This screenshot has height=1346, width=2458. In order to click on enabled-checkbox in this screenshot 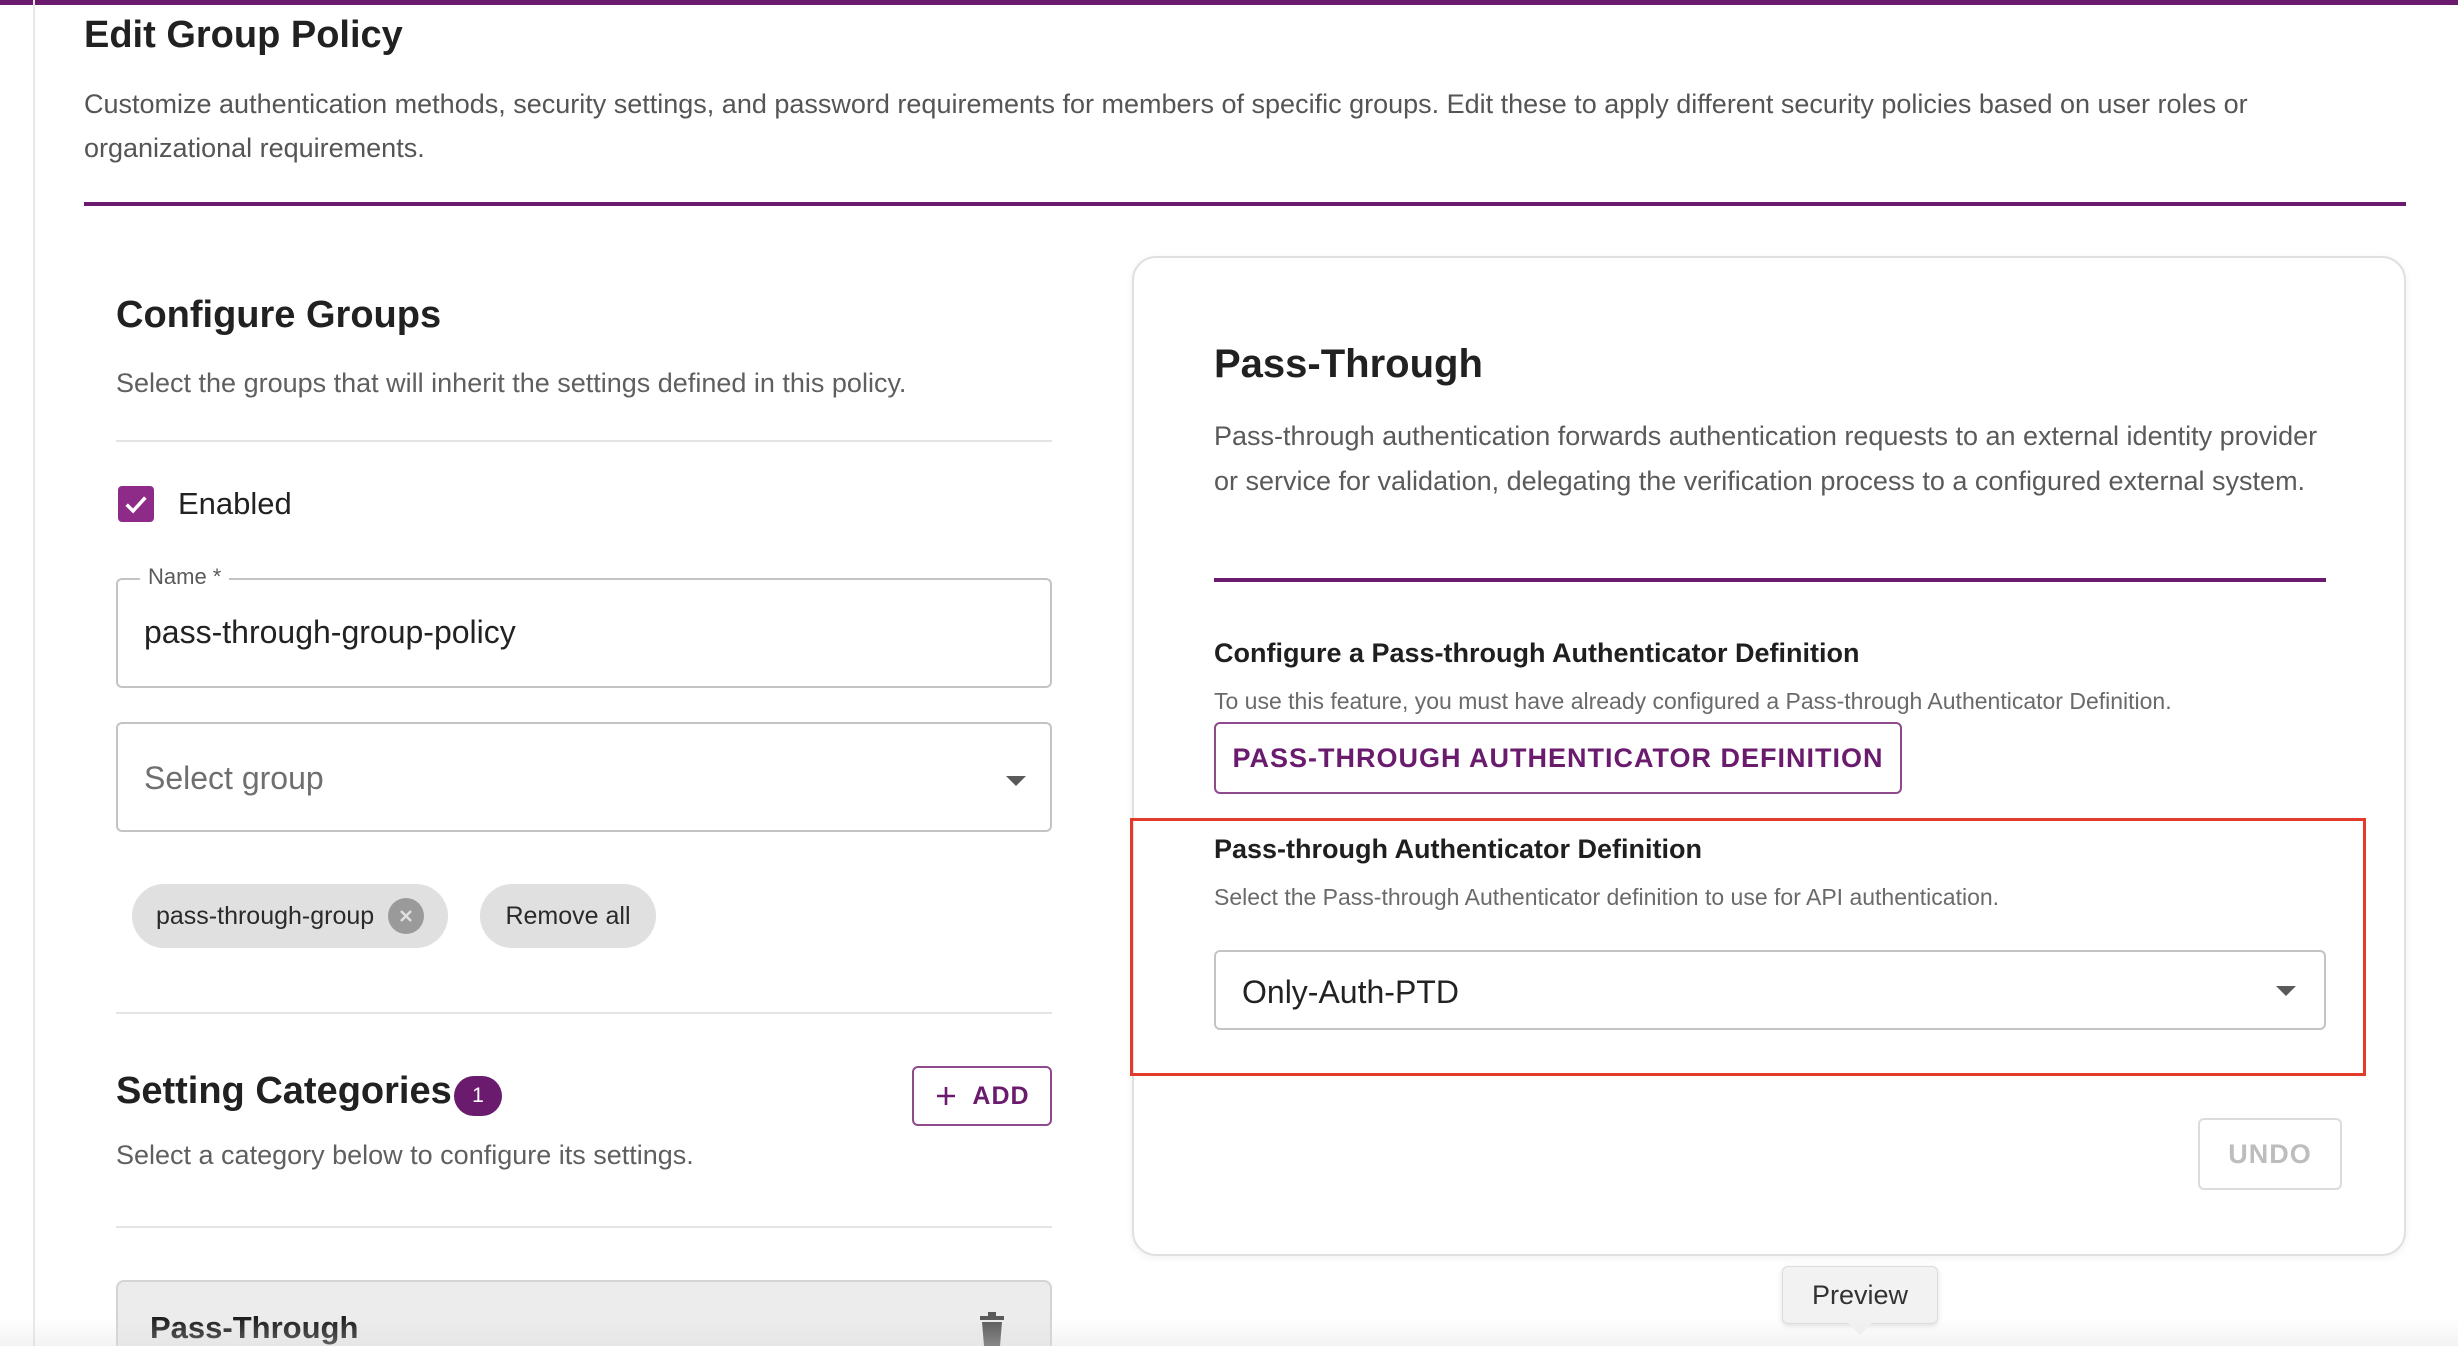, I will do `click(136, 504)`.